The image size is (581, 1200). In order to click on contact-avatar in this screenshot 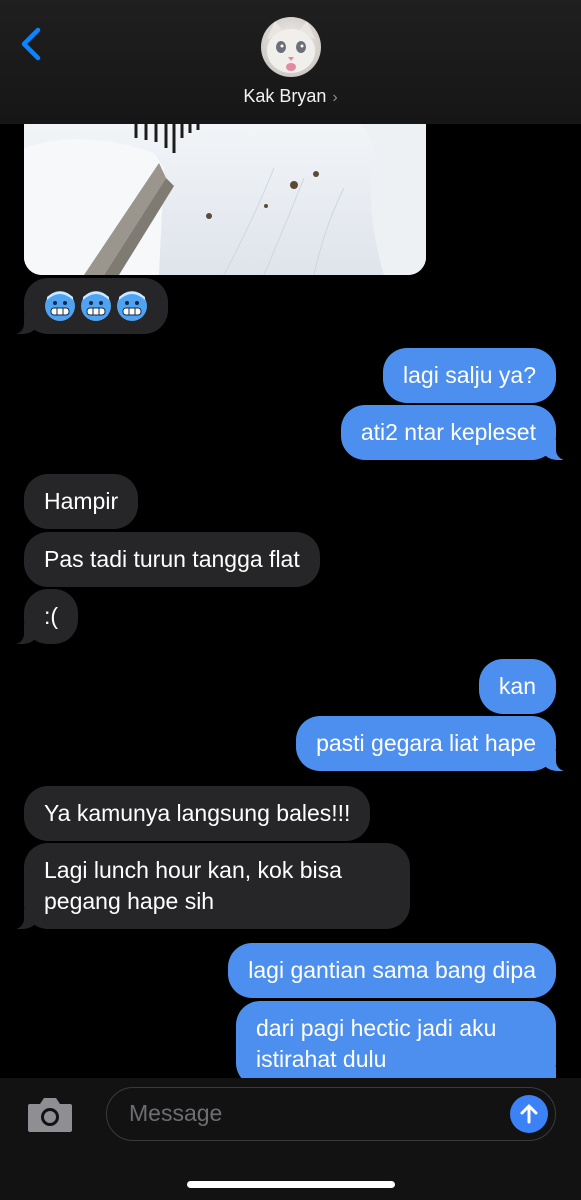, I will do `click(291, 47)`.